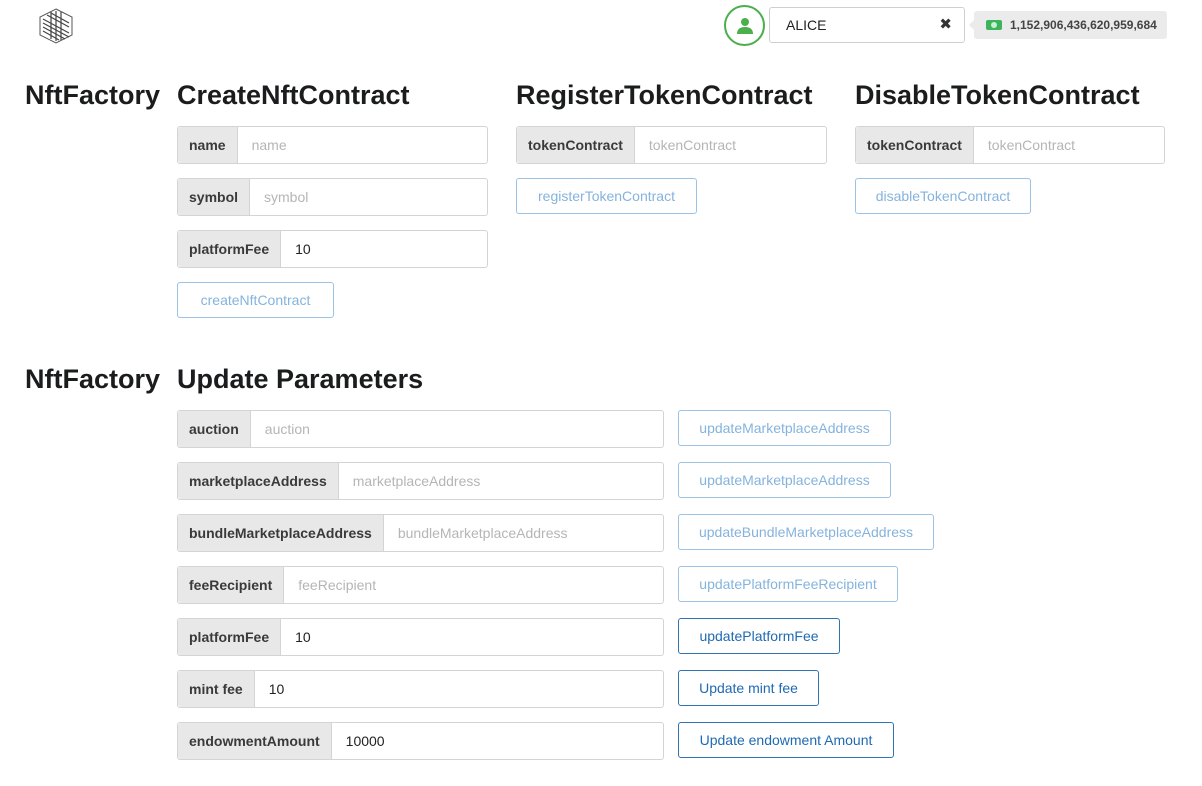  Describe the element at coordinates (93, 379) in the screenshot. I see `module-title-2: NftFactory` at that location.